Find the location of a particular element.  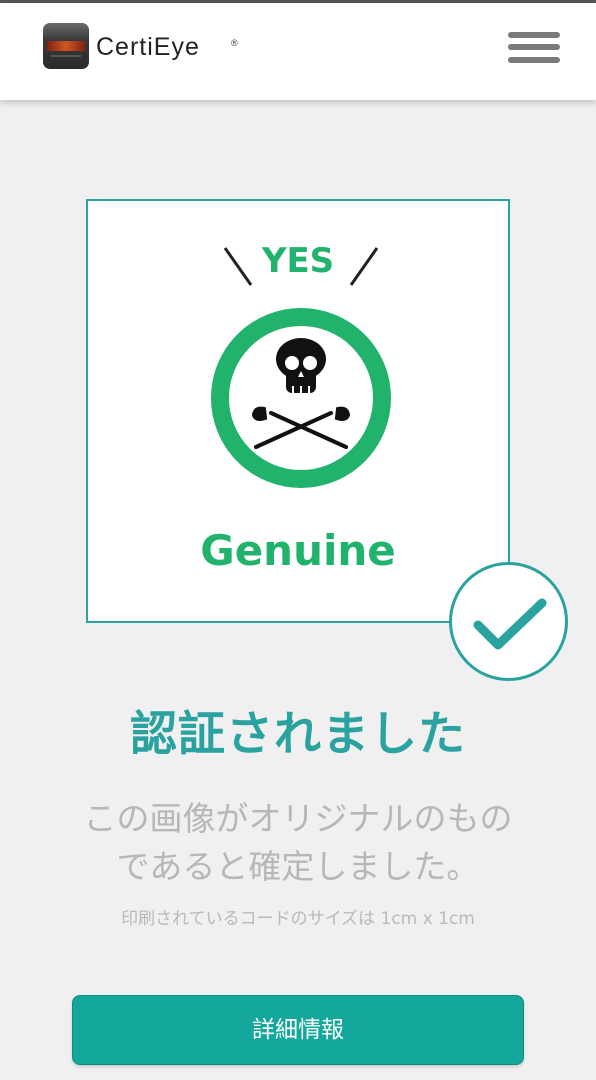

app-header: CertiEye ® is located at coordinates (298, 51).